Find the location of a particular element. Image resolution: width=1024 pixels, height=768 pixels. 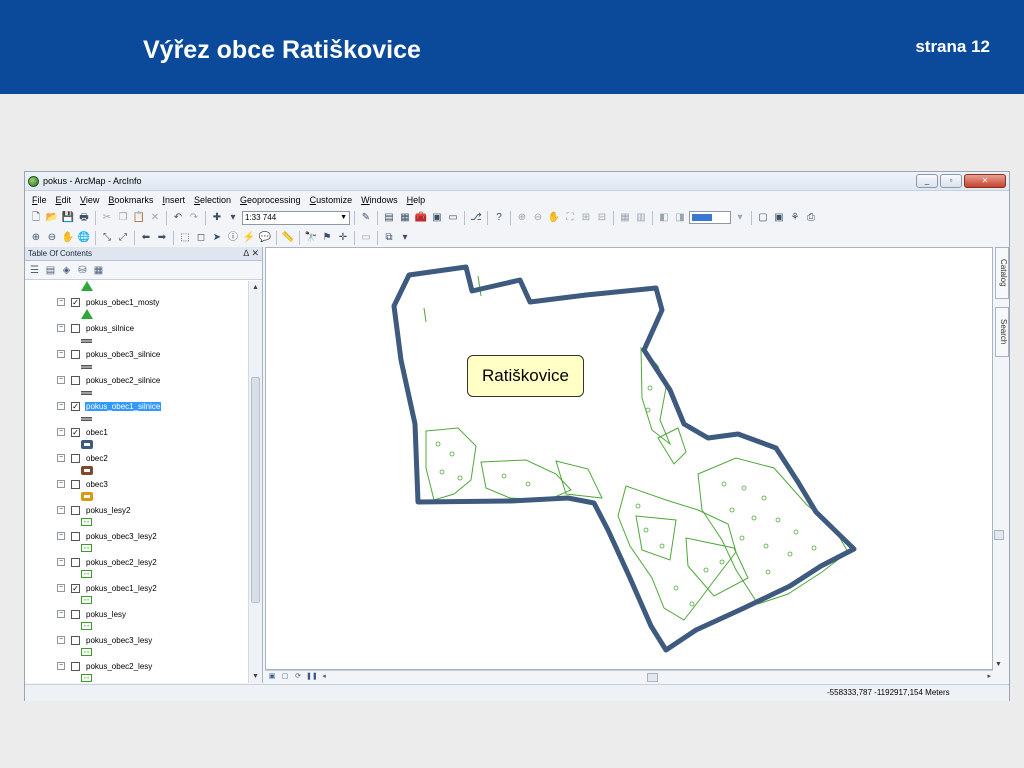

add-data-icon: ✚ is located at coordinates (217, 218).